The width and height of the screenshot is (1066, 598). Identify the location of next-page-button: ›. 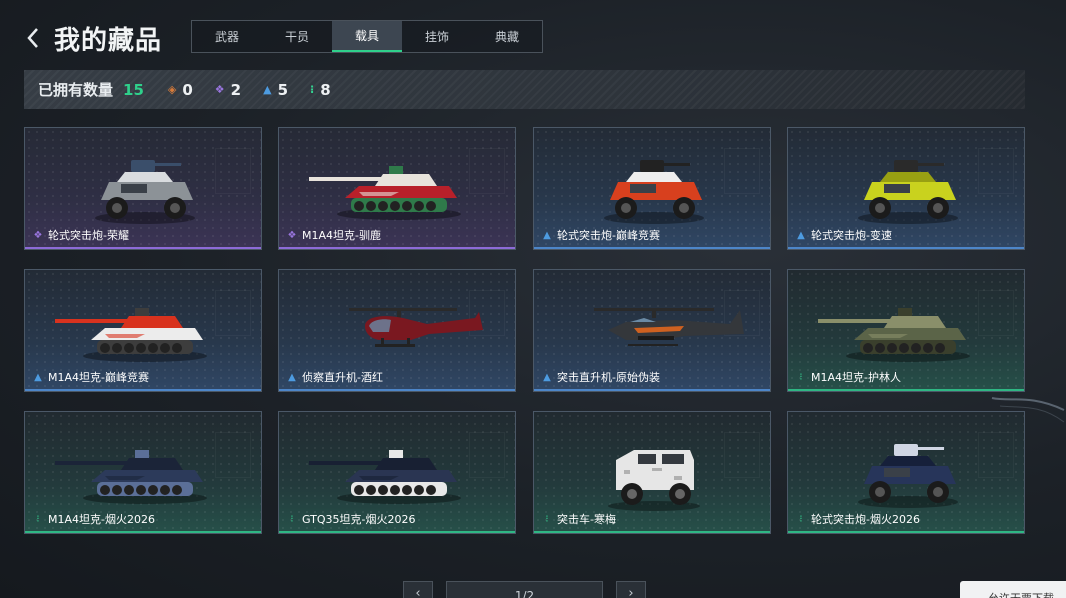
(631, 589).